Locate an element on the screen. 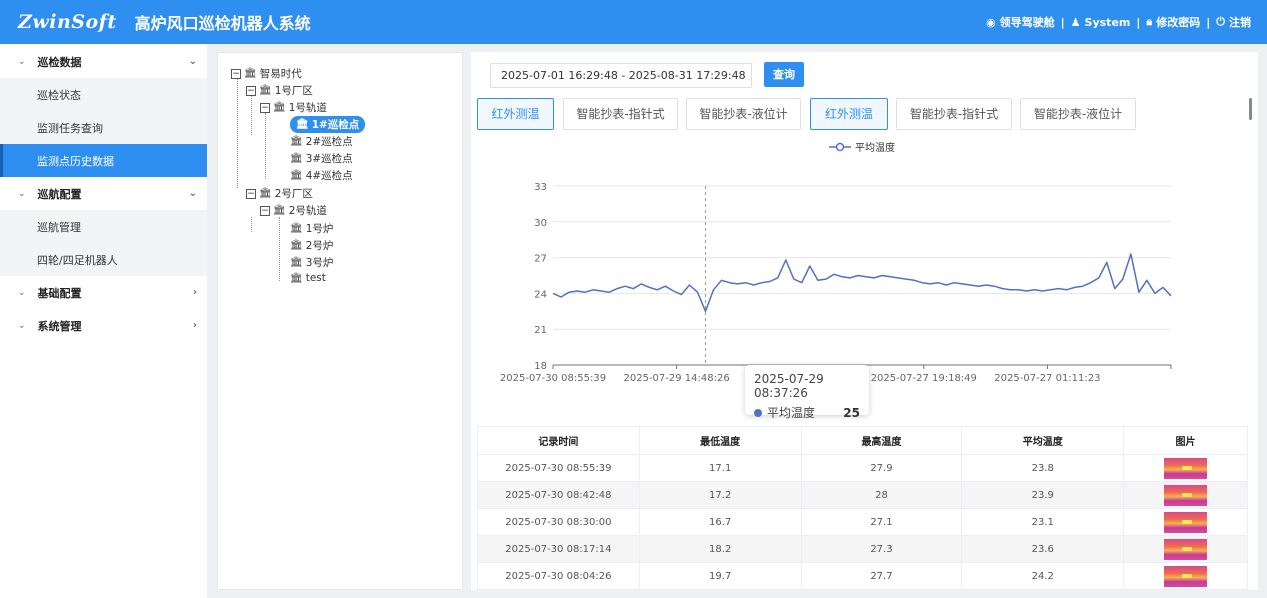 This screenshot has height=598, width=1267. y-tick-label: 33 is located at coordinates (540, 187).